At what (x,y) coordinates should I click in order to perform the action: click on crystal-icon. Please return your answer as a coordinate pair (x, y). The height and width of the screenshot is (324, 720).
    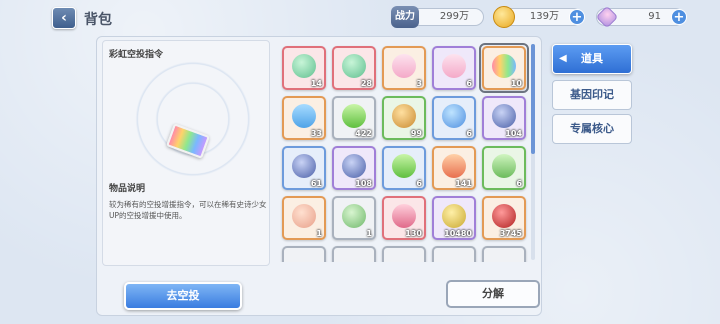
    Looking at the image, I should click on (454, 166).